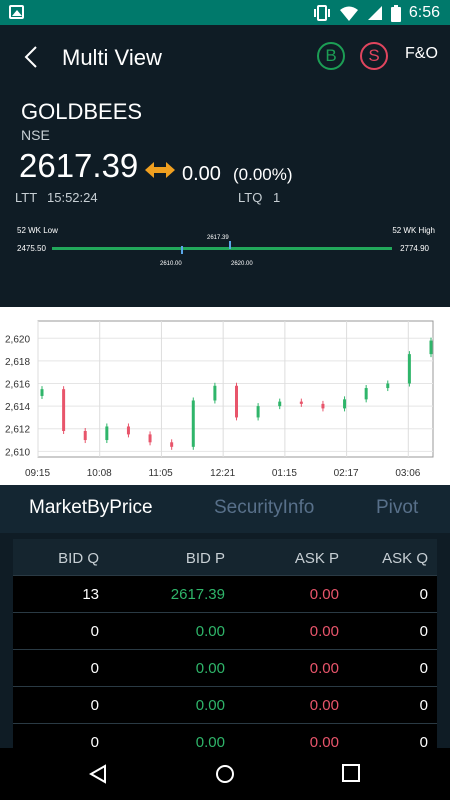 This screenshot has width=450, height=800. I want to click on price-change: 0.00, so click(201, 174).